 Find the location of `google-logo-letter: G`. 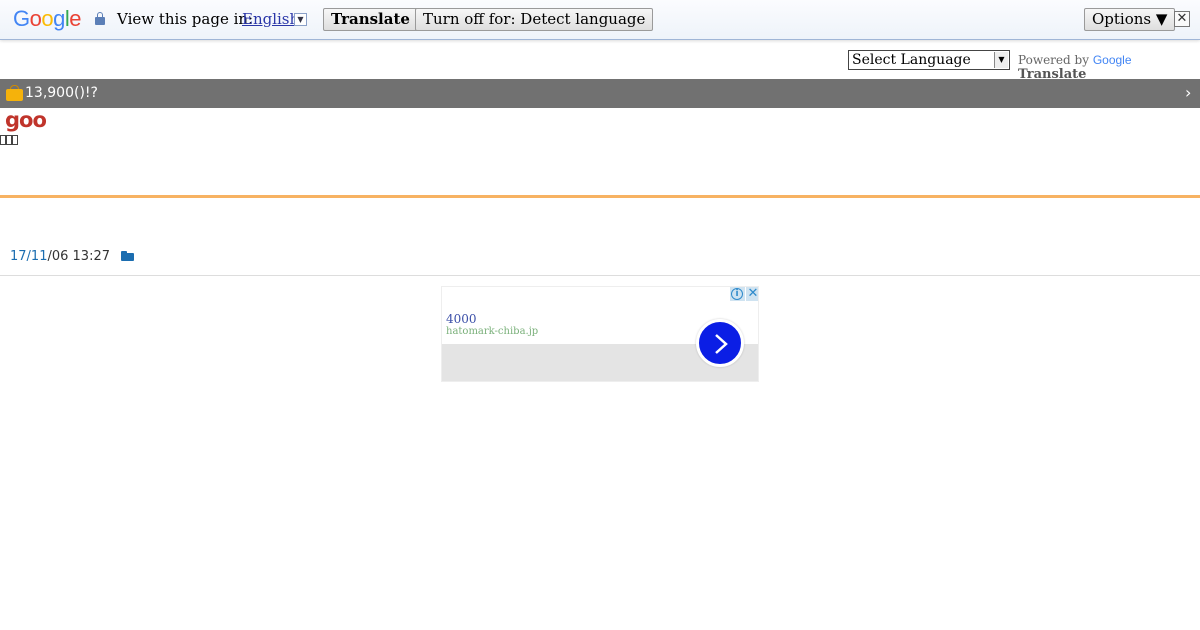

google-logo-letter: G is located at coordinates (21, 18).